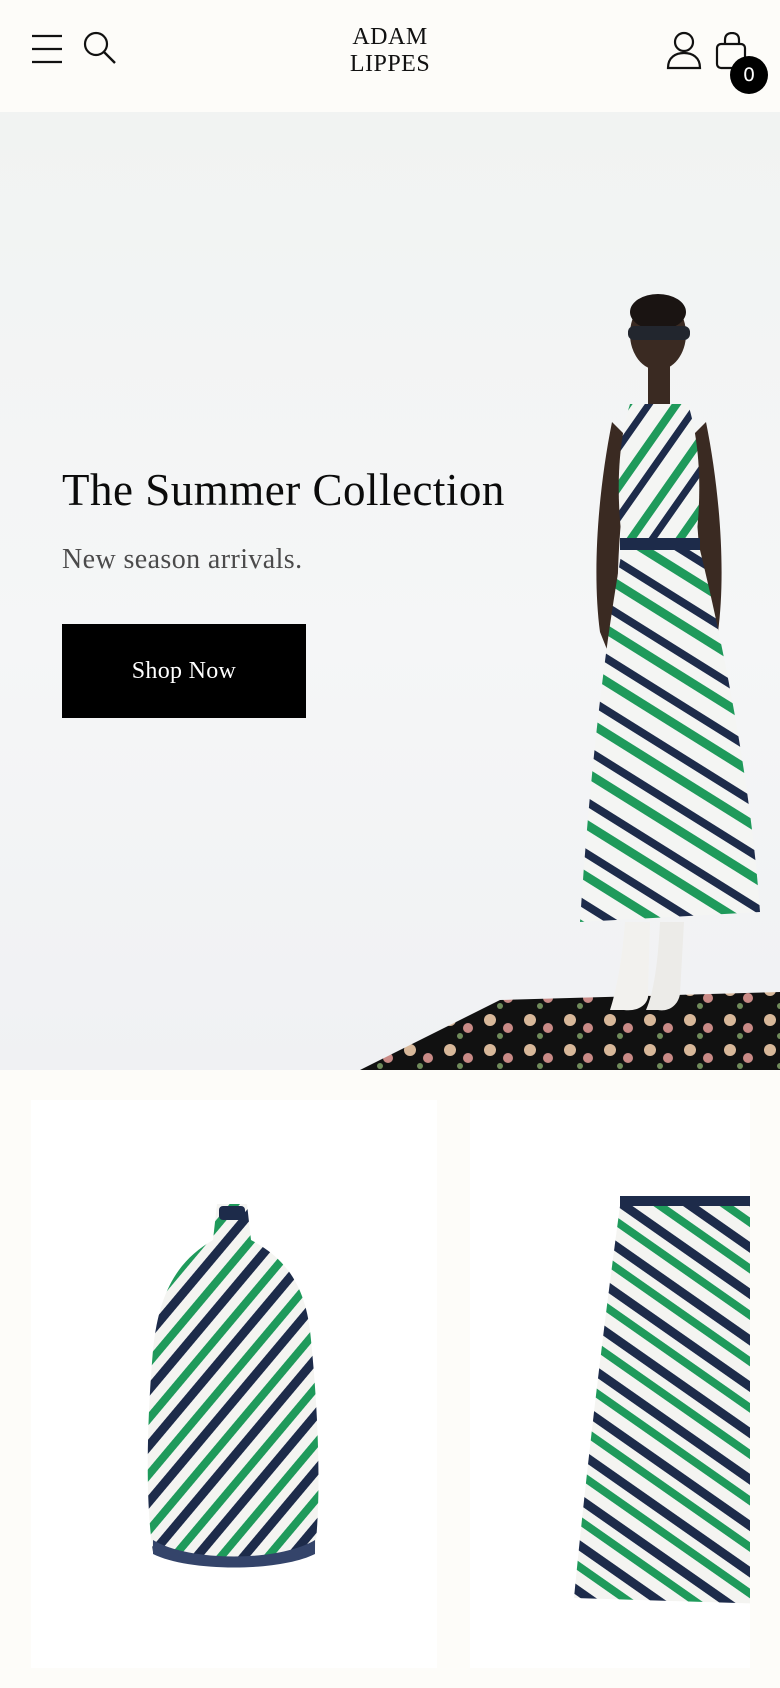 Image resolution: width=780 pixels, height=1688 pixels. Describe the element at coordinates (749, 75) in the screenshot. I see `cart-count-badge: 0` at that location.